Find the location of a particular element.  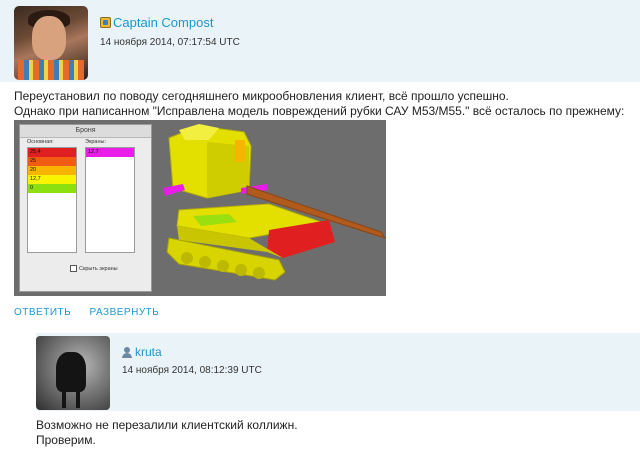

avatar-shirt is located at coordinates (51, 70).